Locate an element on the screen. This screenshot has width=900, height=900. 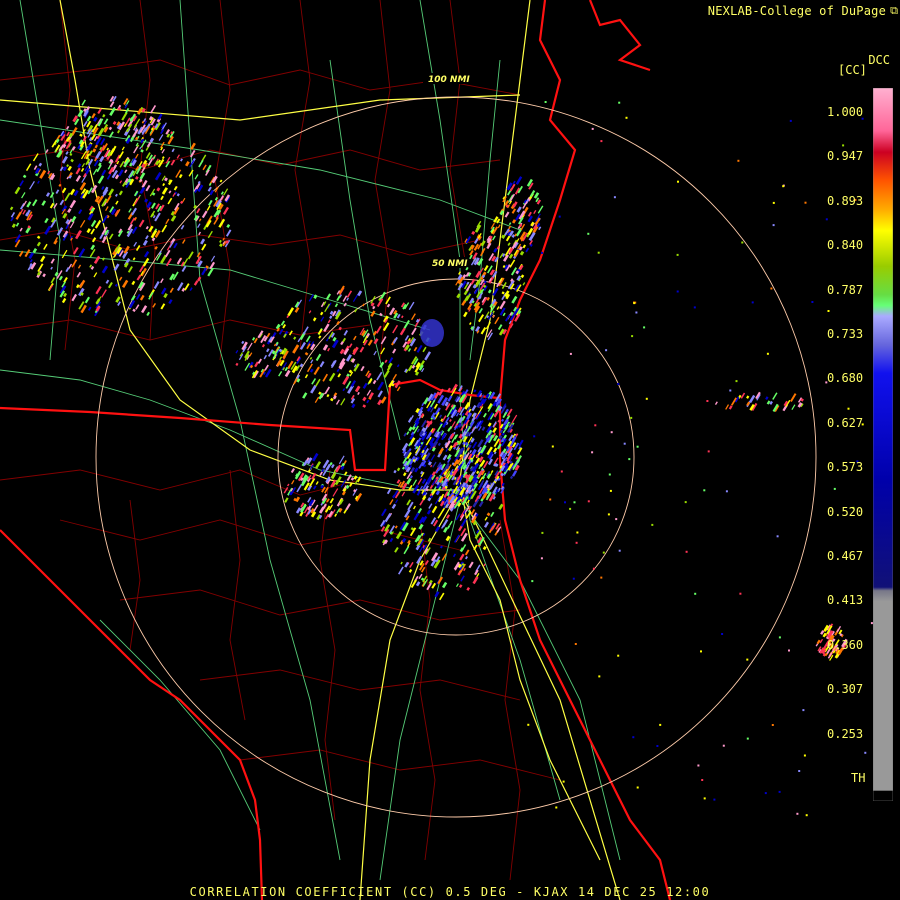
legend-tick: 0.360 is located at coordinates (845, 644).